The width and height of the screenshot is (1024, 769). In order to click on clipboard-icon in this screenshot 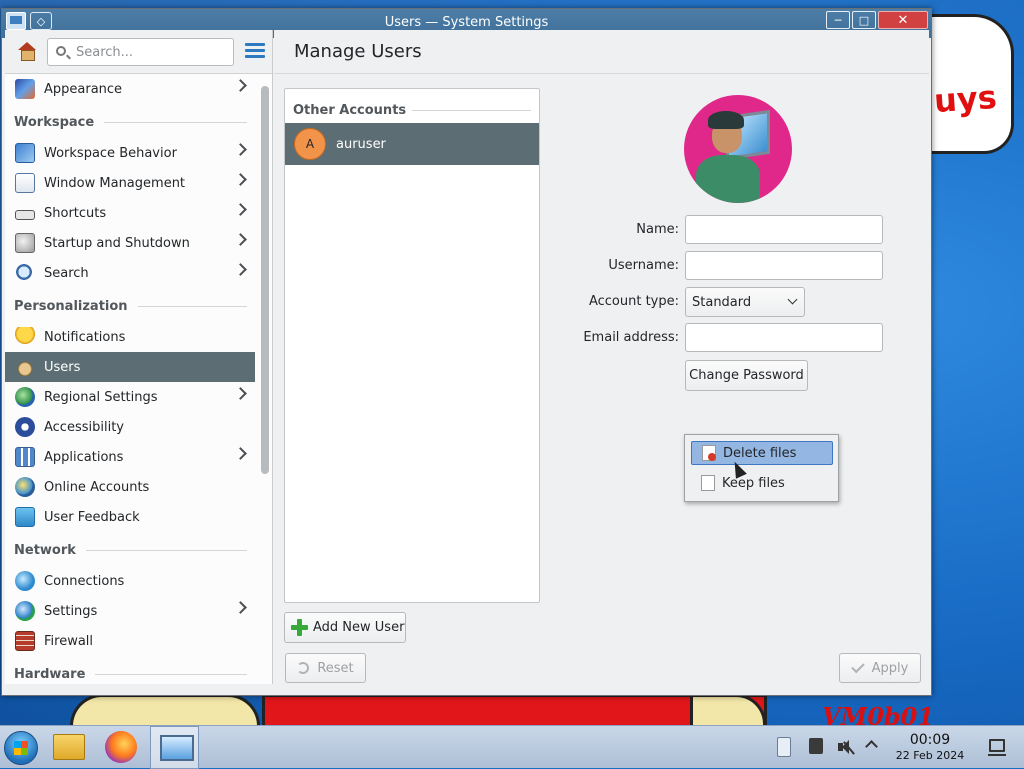, I will do `click(784, 747)`.